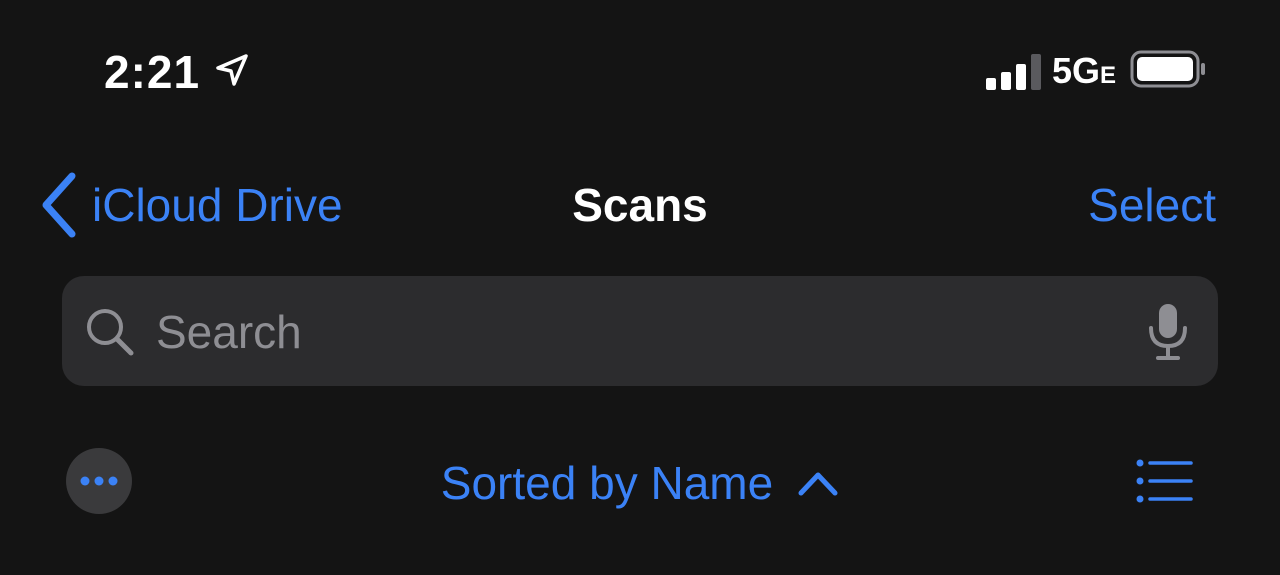  Describe the element at coordinates (1076, 70) in the screenshot. I see `network-type: 5G` at that location.